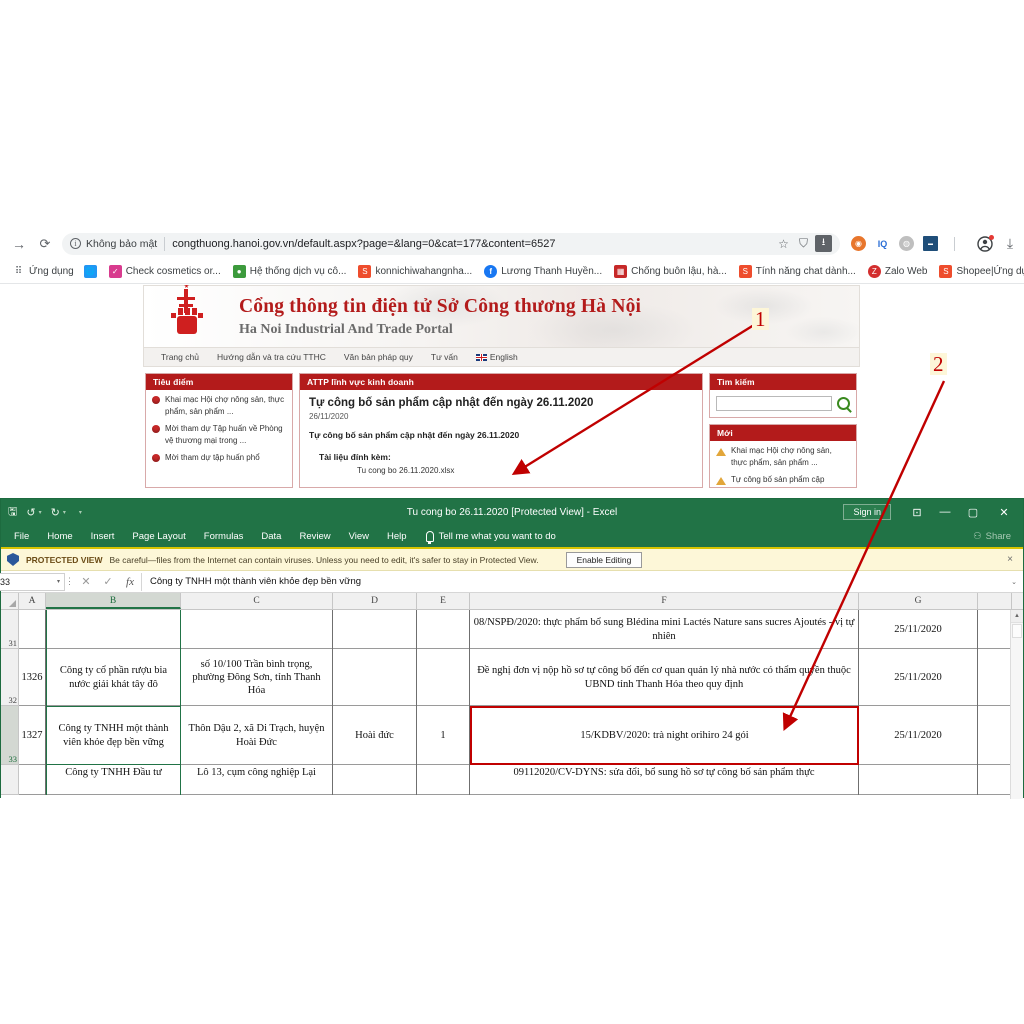  Describe the element at coordinates (985, 243) in the screenshot. I see `profile-avatar-icon` at that location.